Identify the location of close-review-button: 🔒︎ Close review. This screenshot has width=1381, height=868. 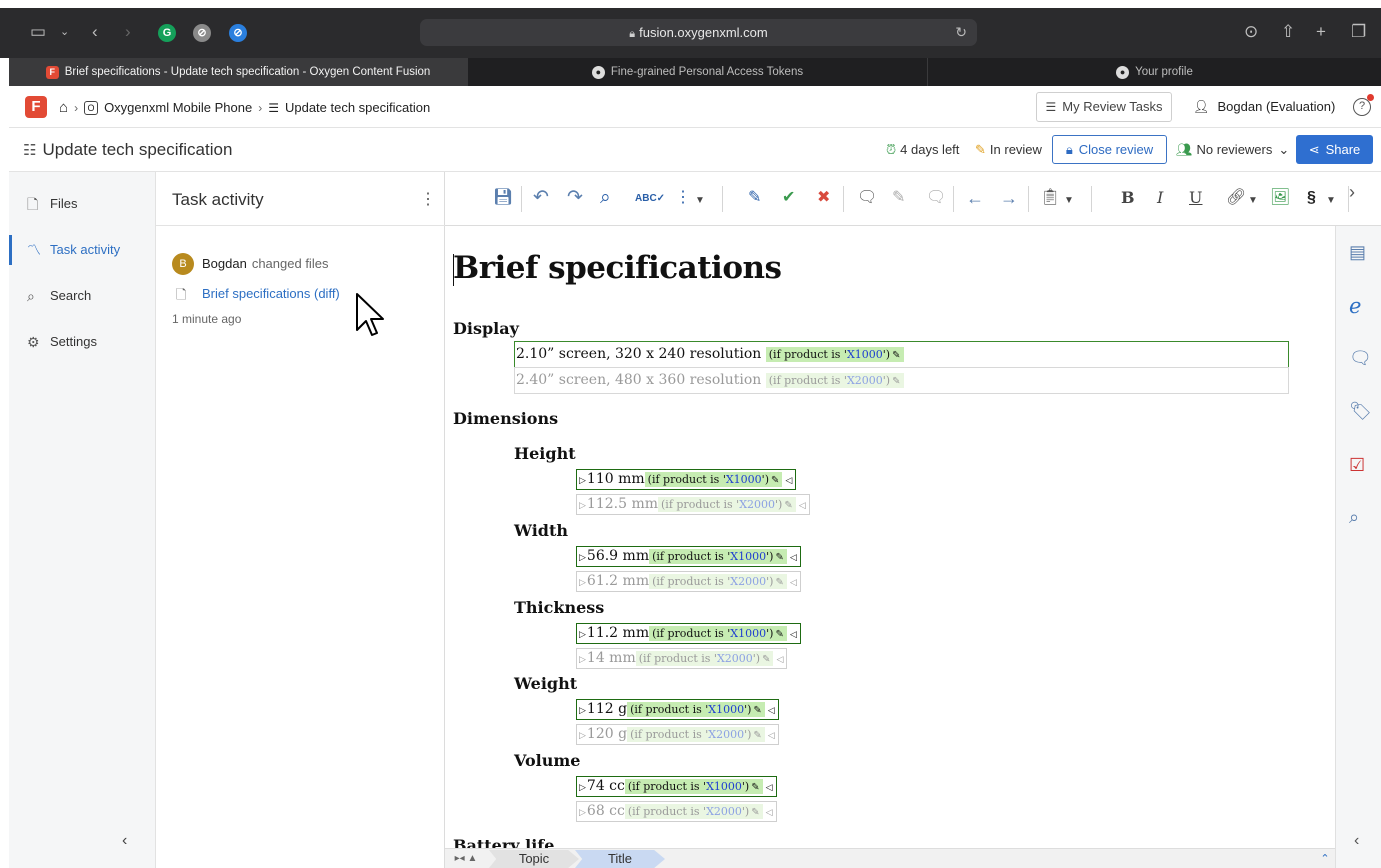
(1109, 149).